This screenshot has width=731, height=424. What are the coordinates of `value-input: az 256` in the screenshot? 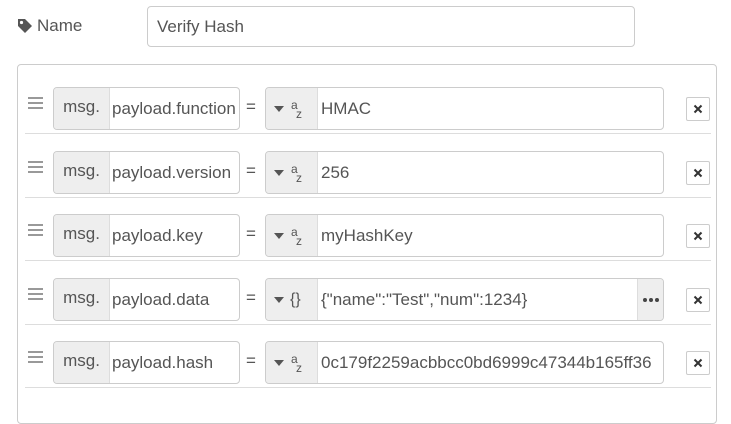 It's located at (464, 172).